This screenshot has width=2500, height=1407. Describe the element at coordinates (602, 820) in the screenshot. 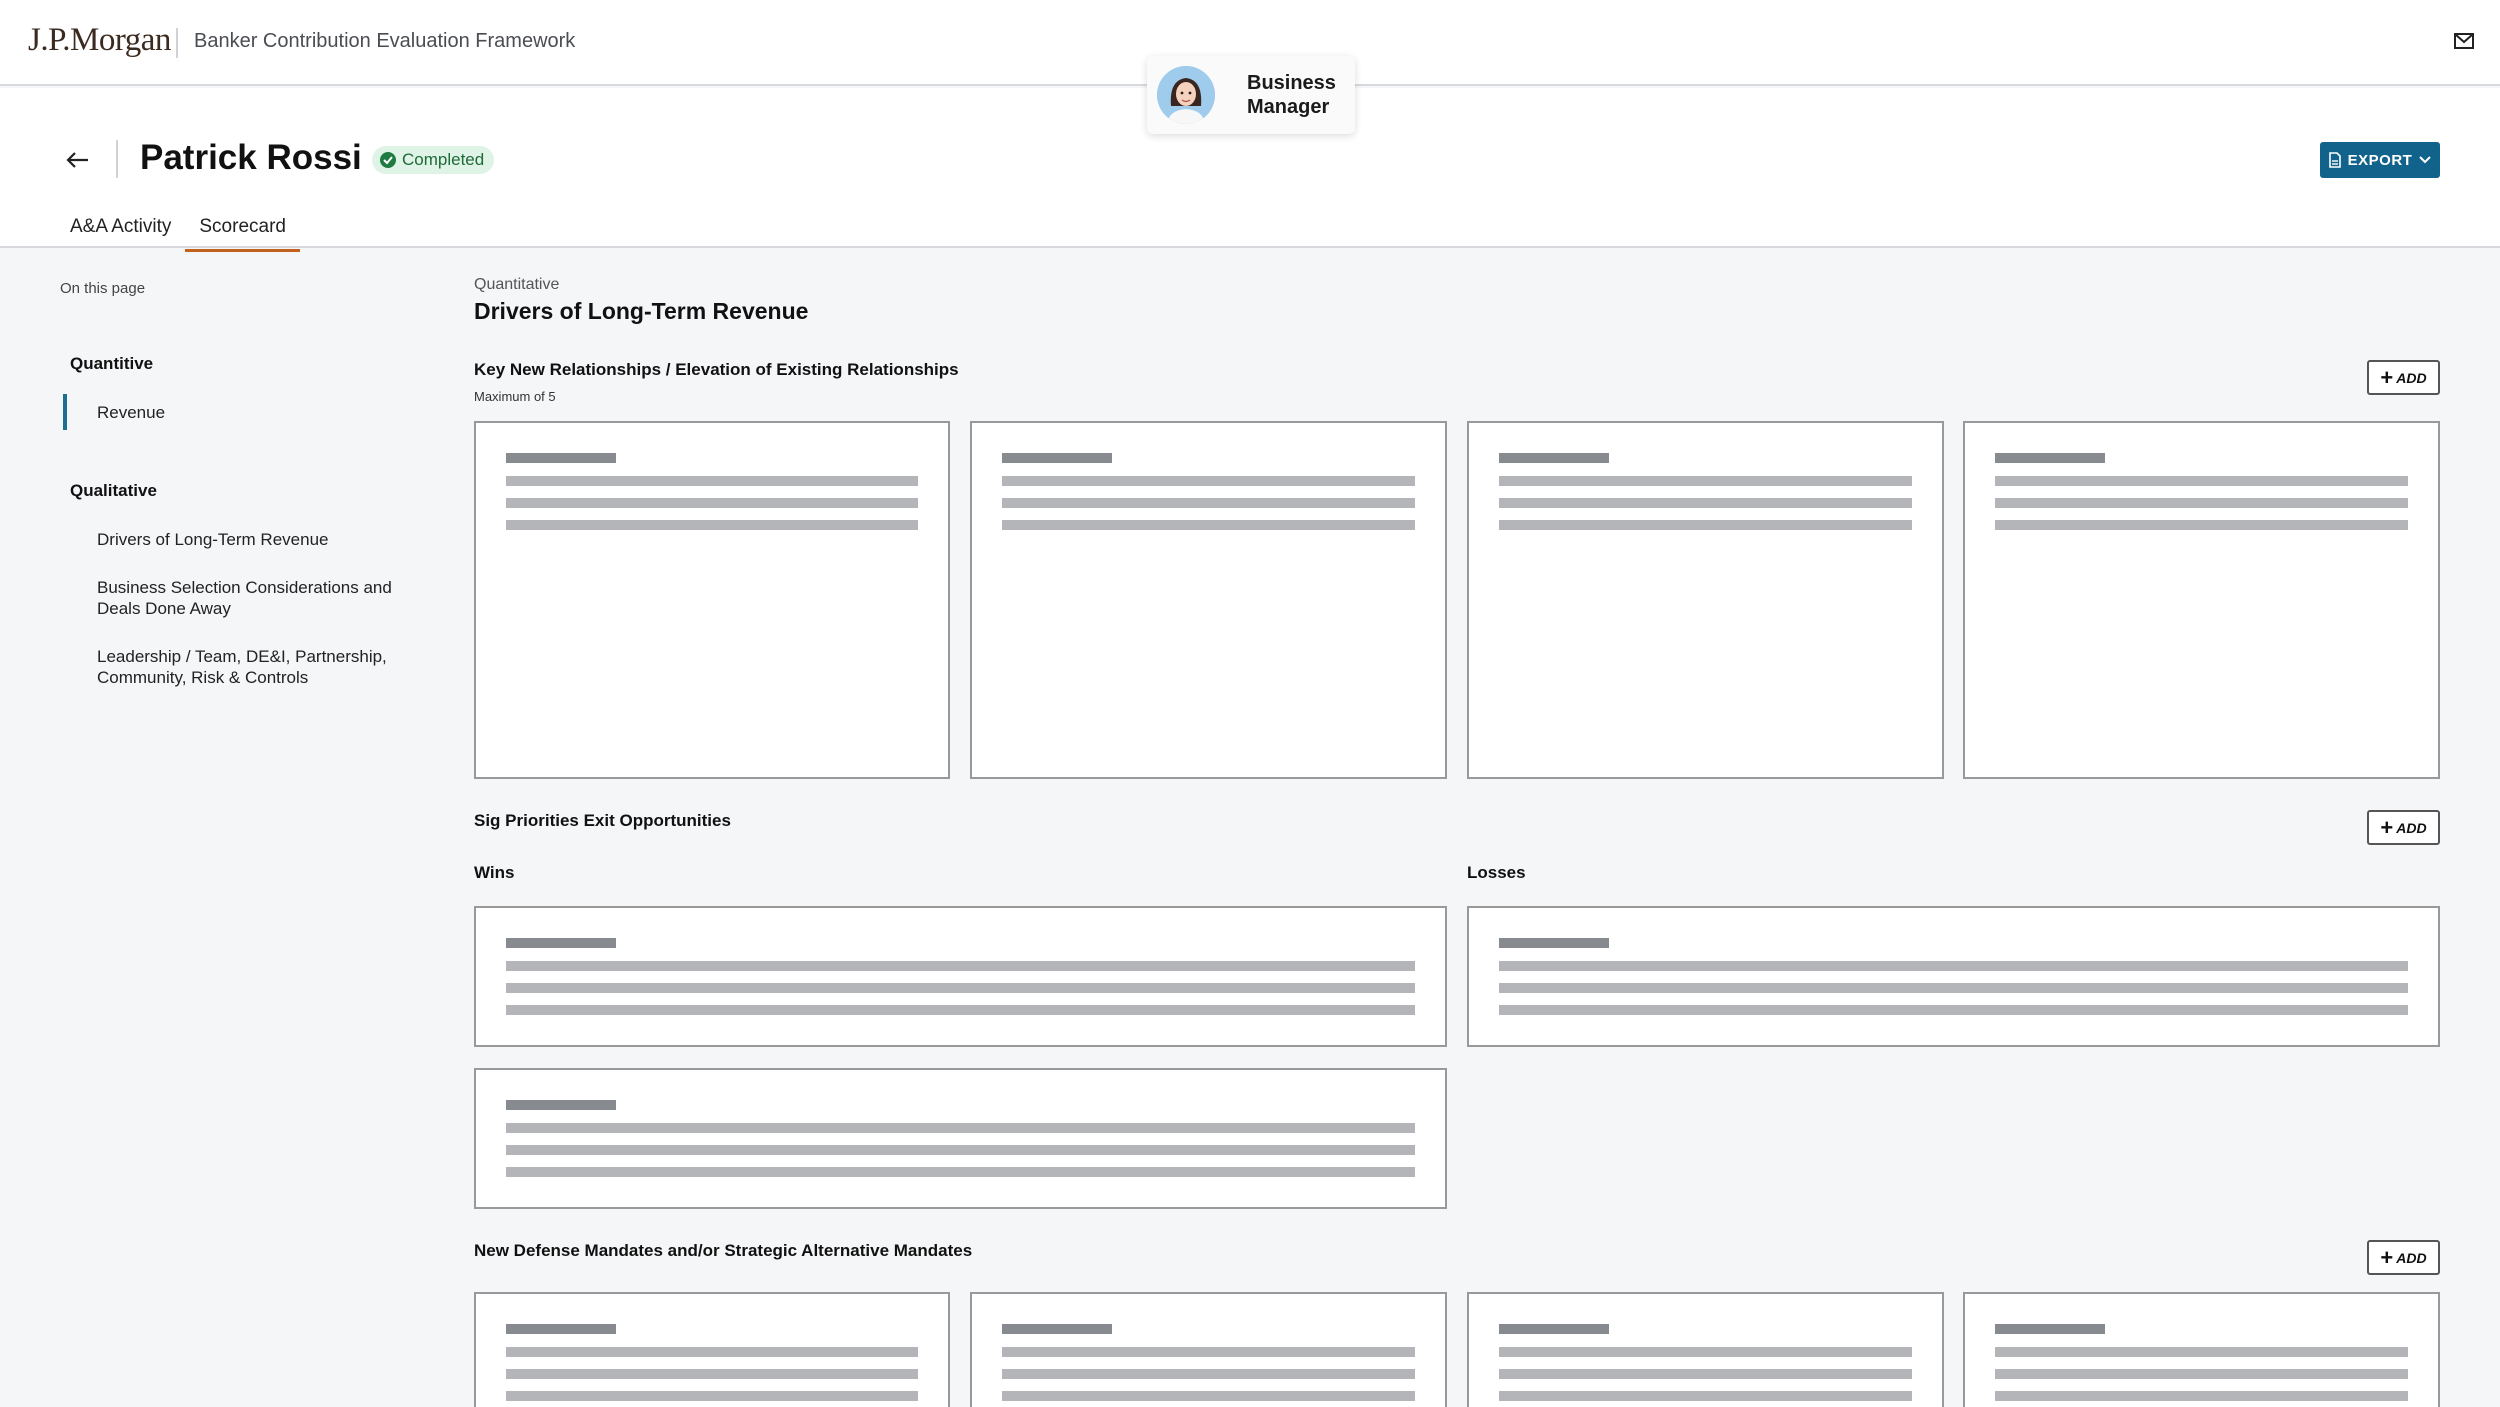

I see `subsection-title-sig-priorities: Sig Priorities Exit Opportunities` at that location.